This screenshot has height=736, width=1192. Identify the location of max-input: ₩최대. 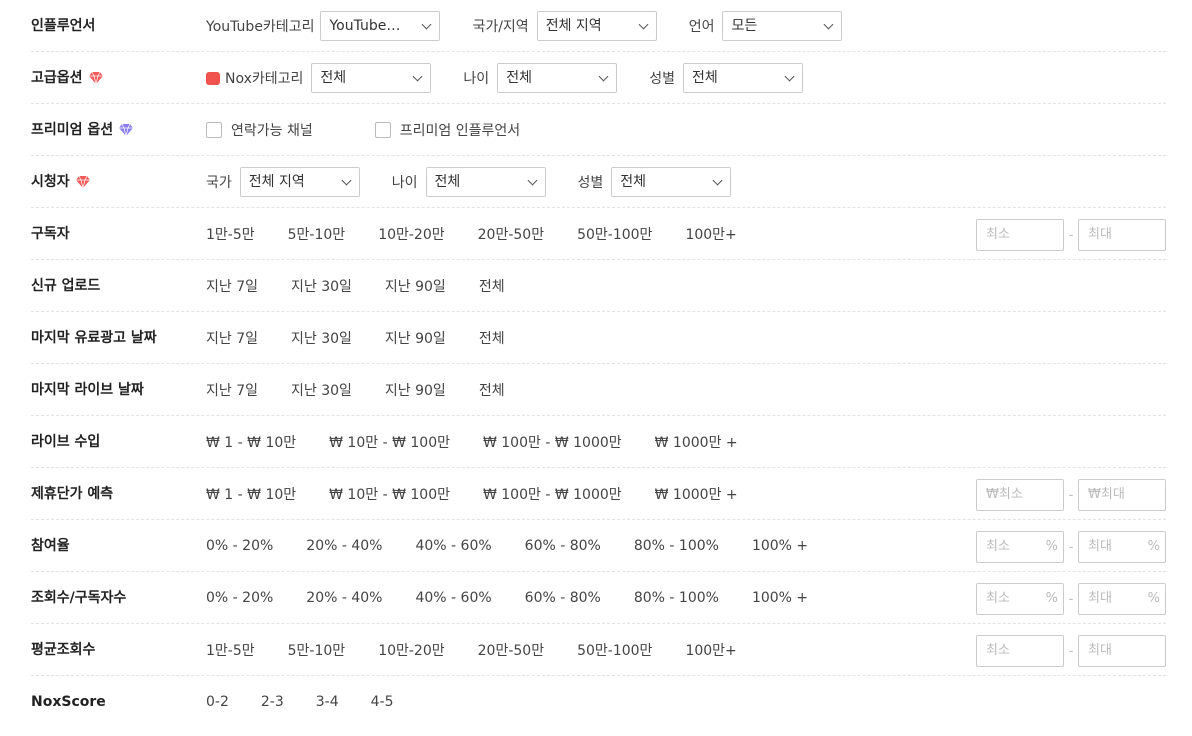
(1122, 495).